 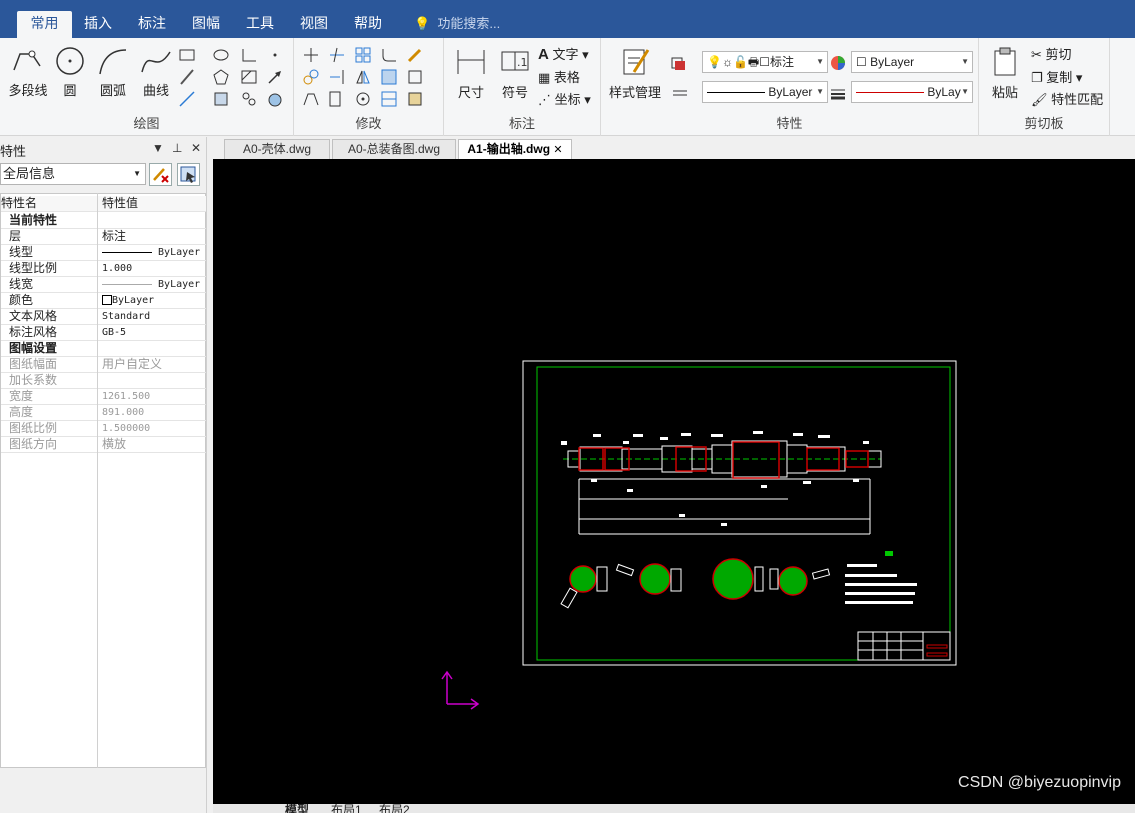 What do you see at coordinates (113, 72) in the screenshot?
I see `arc-button: 圆弧` at bounding box center [113, 72].